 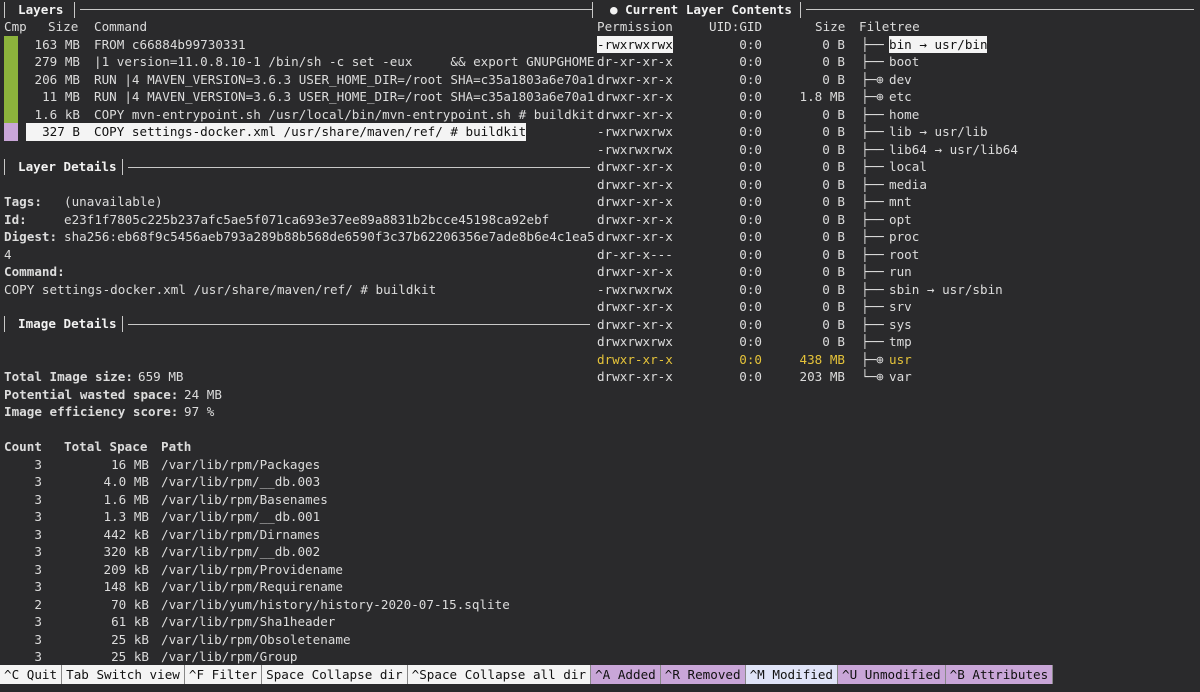 What do you see at coordinates (241, 481) in the screenshot?
I see `wasted-path: /var/lib/rpm/__db.003` at bounding box center [241, 481].